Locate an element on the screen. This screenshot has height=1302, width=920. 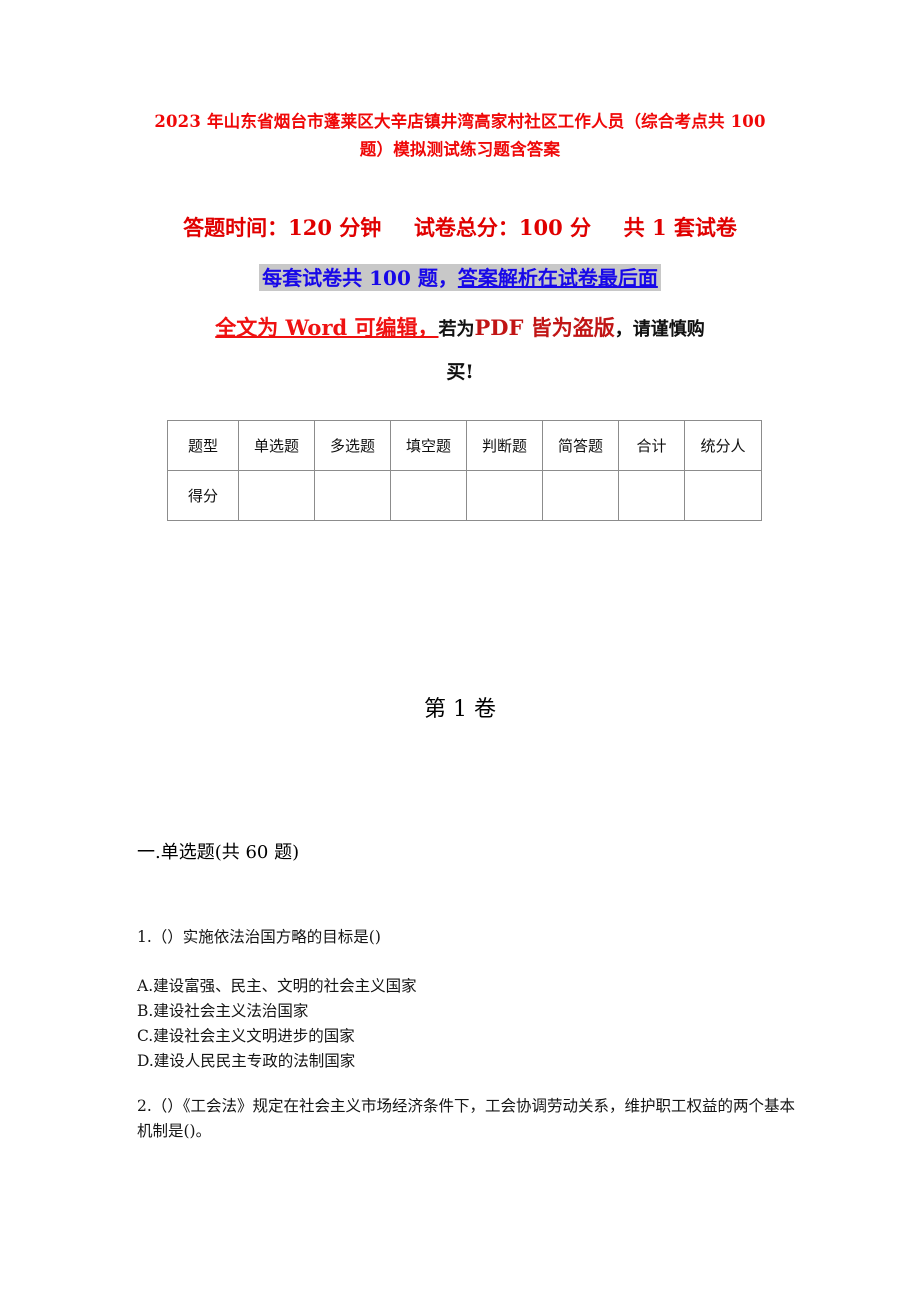
section-heading-single-choice: 一.单选题(共 60 题) is located at coordinates (218, 852).